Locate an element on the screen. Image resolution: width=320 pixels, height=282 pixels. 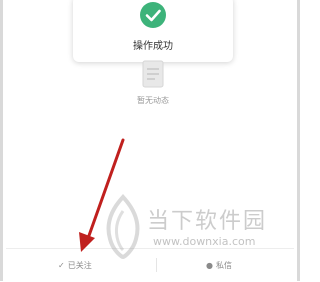
document-icon is located at coordinates (153, 74).